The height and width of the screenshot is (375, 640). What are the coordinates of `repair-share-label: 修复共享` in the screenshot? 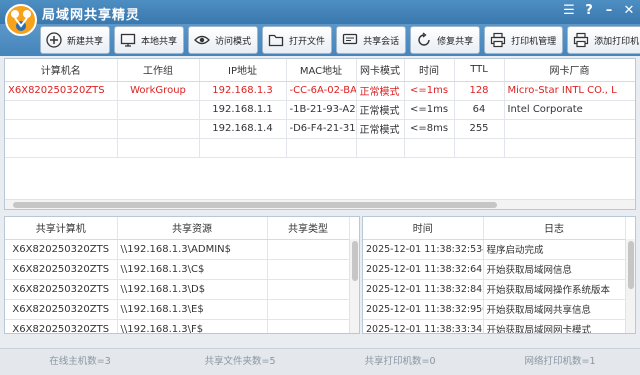 It's located at (455, 41).